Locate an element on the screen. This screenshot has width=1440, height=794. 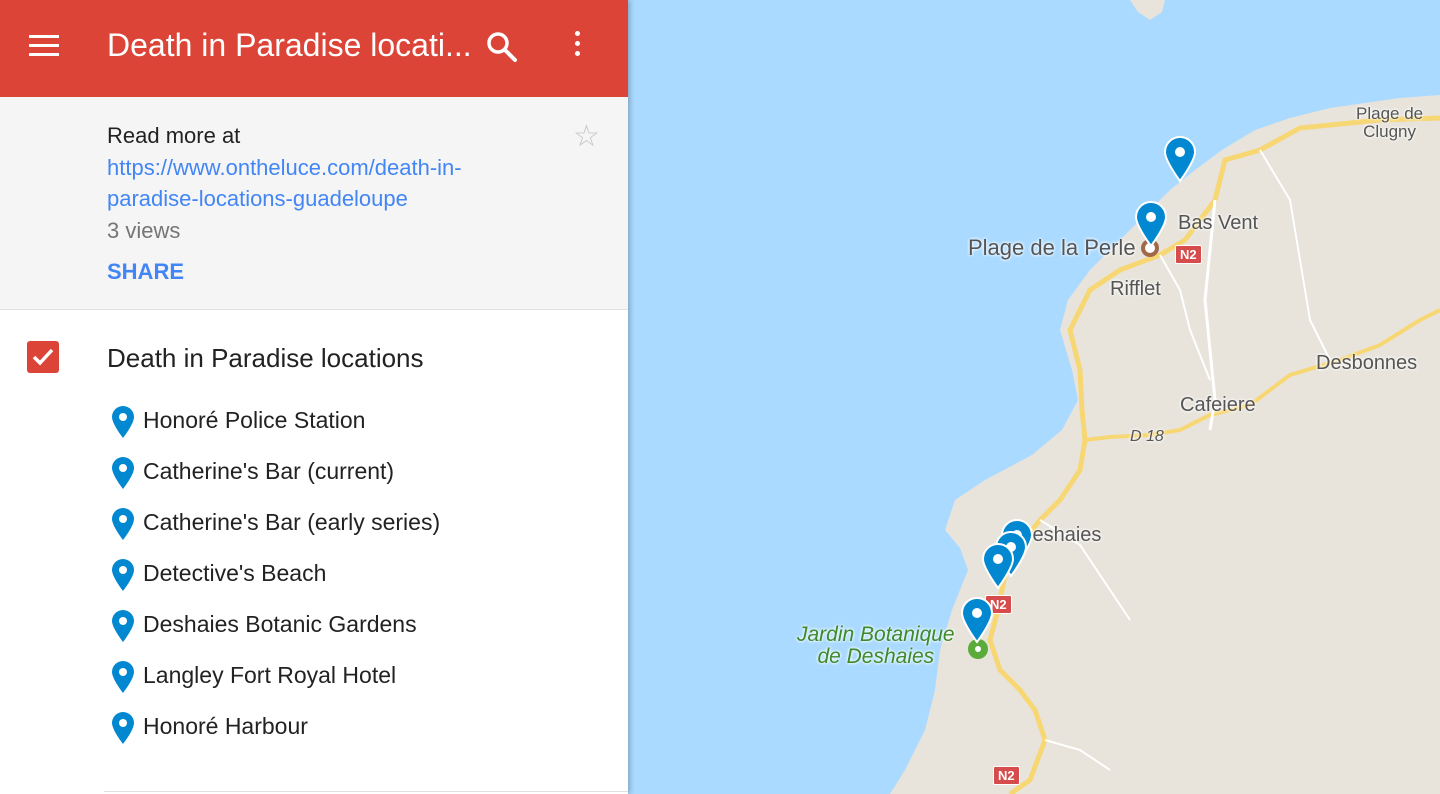
list-item: Catherine's Bar (current) is located at coordinates (340, 474).